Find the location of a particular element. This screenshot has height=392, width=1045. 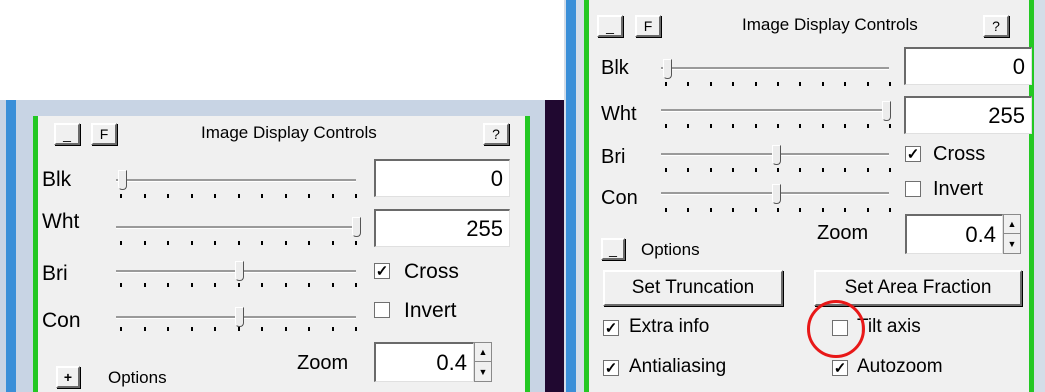

autozoom-checkbox: ✓ is located at coordinates (840, 368).